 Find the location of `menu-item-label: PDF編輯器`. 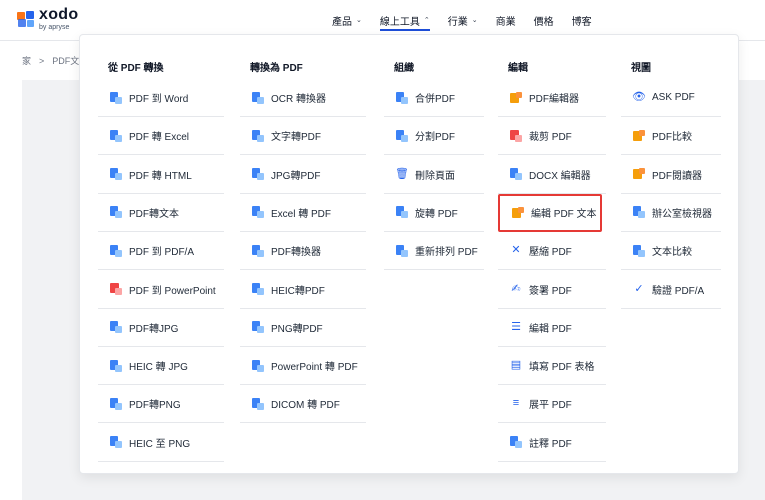

menu-item-label: PDF編輯器 is located at coordinates (554, 99).